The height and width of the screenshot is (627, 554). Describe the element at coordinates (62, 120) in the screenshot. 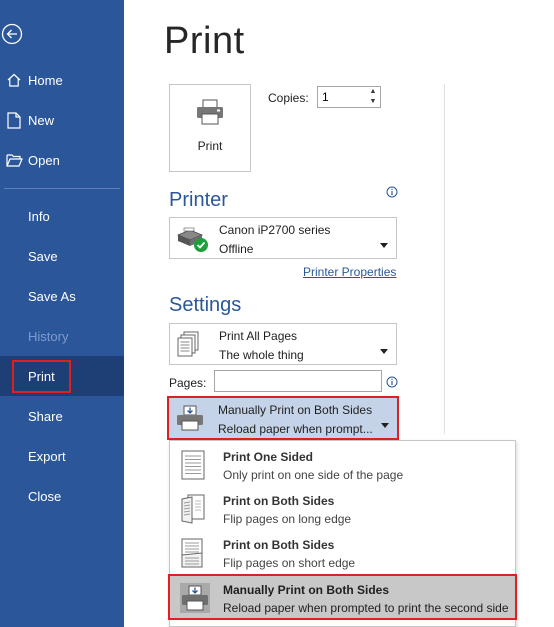

I see `sidebar-item-new: New` at that location.